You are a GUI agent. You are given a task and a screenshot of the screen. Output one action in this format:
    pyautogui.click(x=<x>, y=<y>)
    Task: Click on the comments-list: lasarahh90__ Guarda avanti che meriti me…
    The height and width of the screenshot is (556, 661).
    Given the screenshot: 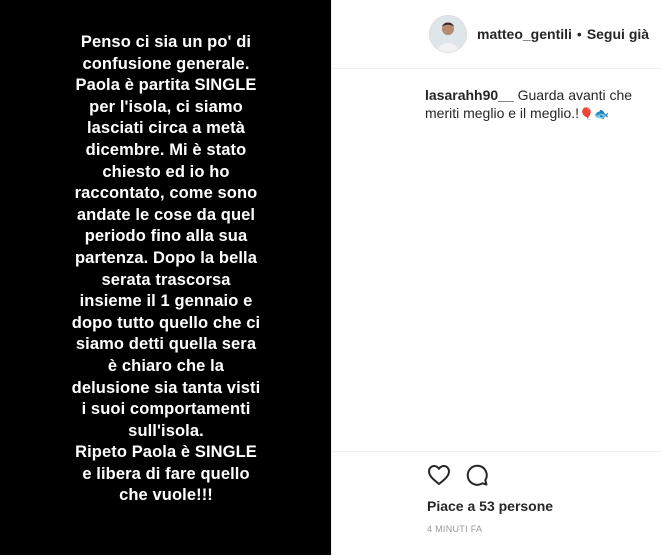 What is the action you would take?
    pyautogui.click(x=540, y=104)
    